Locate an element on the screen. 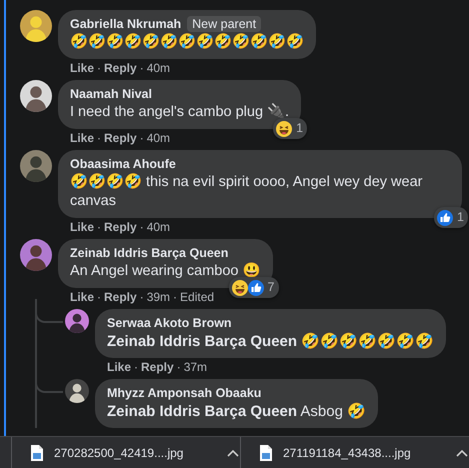 The image size is (469, 468). author-name: Mhyzz Amponsah Obaaku is located at coordinates (184, 393).